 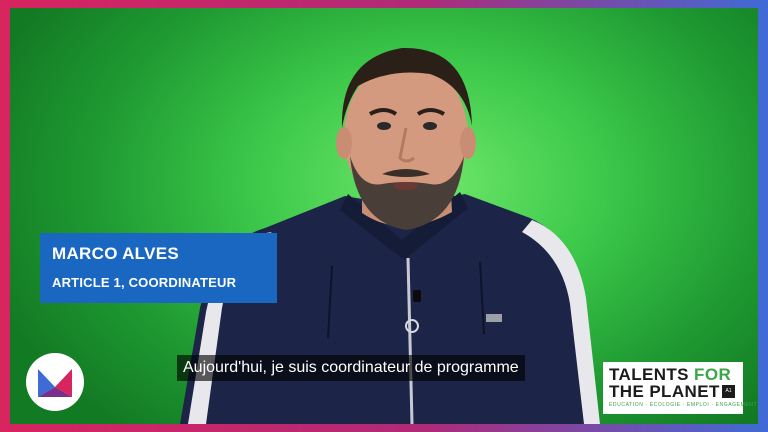 I want to click on speaker-name: MARCO ALVES, so click(x=116, y=253).